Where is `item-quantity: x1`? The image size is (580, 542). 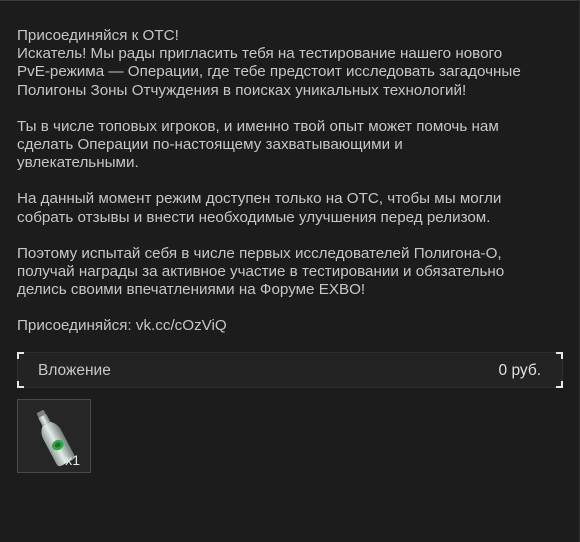 item-quantity: x1 is located at coordinates (72, 460).